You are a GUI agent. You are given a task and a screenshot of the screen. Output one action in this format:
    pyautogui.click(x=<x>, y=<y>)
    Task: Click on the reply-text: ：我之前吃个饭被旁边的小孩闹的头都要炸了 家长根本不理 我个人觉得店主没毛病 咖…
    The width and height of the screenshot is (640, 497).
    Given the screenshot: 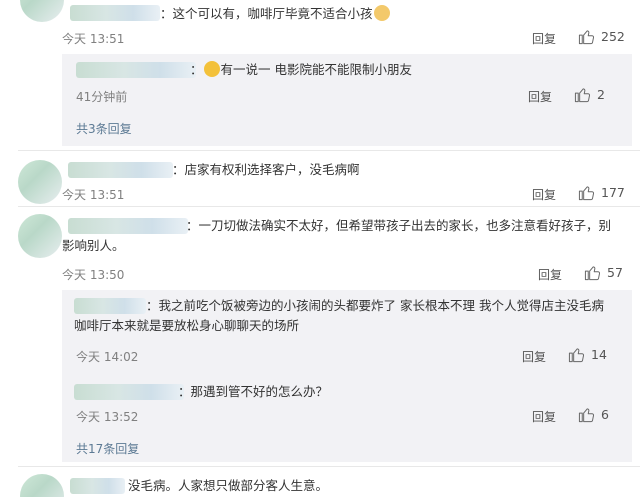 What is the action you would take?
    pyautogui.click(x=339, y=315)
    